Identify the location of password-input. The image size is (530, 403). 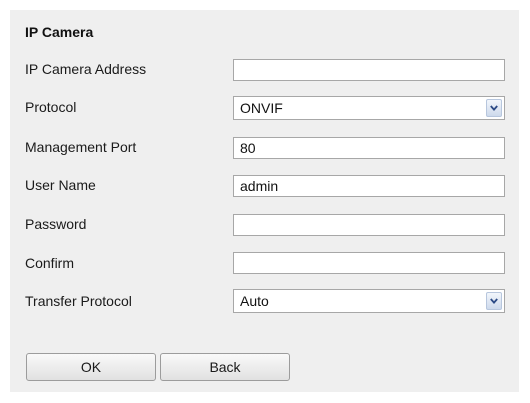
(369, 225).